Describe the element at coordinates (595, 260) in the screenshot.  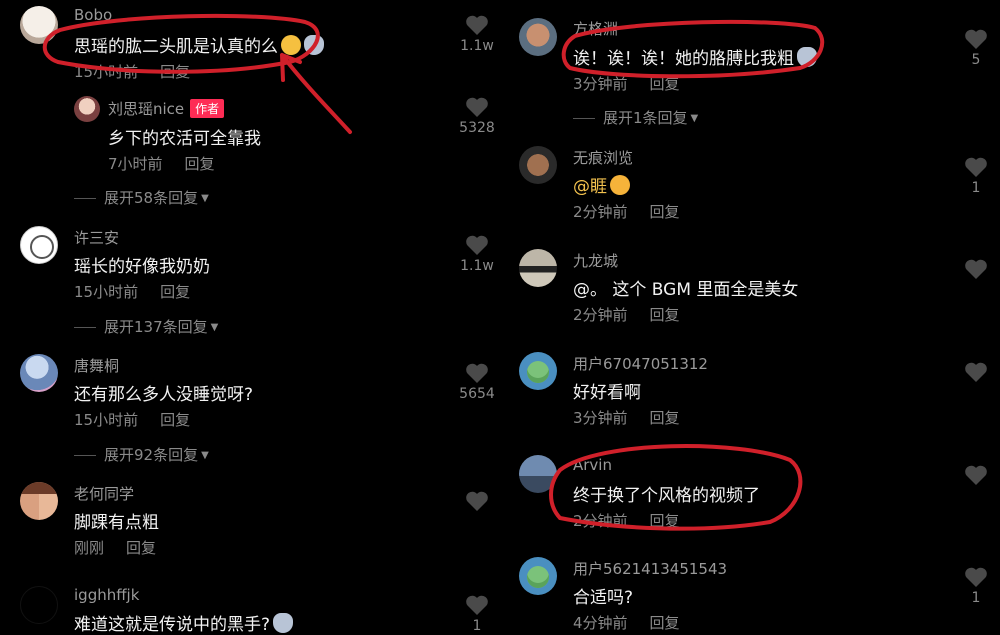
I see `username: 九龙城` at that location.